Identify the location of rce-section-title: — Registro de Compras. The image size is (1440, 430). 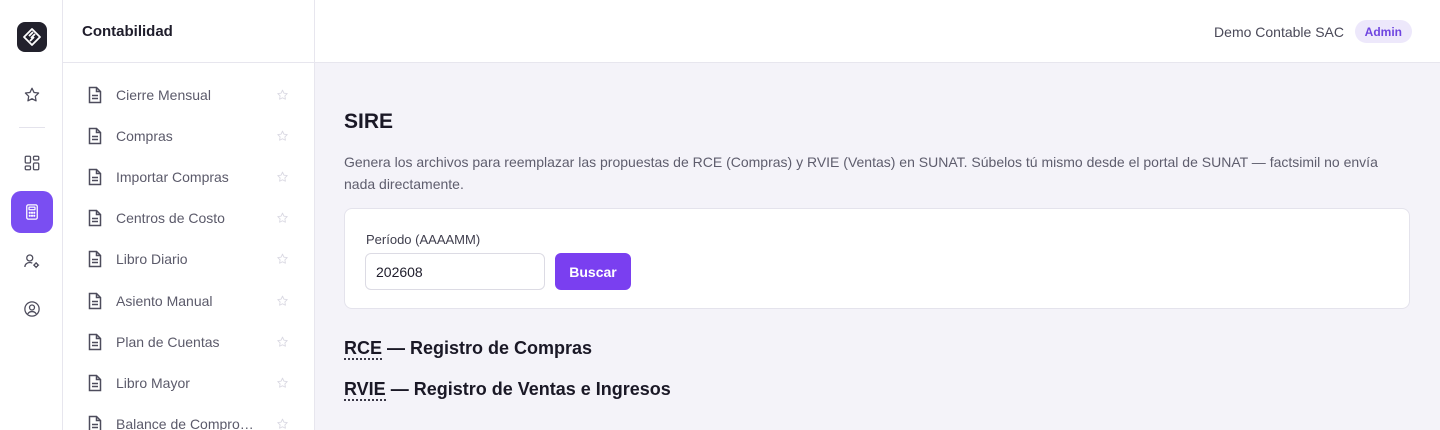
(487, 348).